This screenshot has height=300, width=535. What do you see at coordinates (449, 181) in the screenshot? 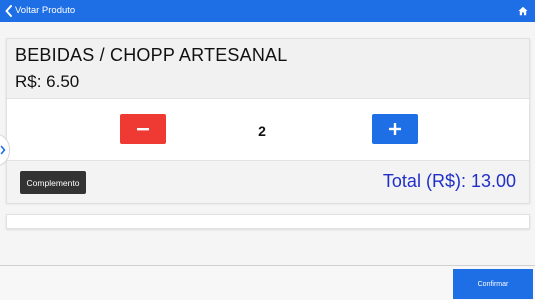
I see `total-amount: Total (R$): 13.00` at bounding box center [449, 181].